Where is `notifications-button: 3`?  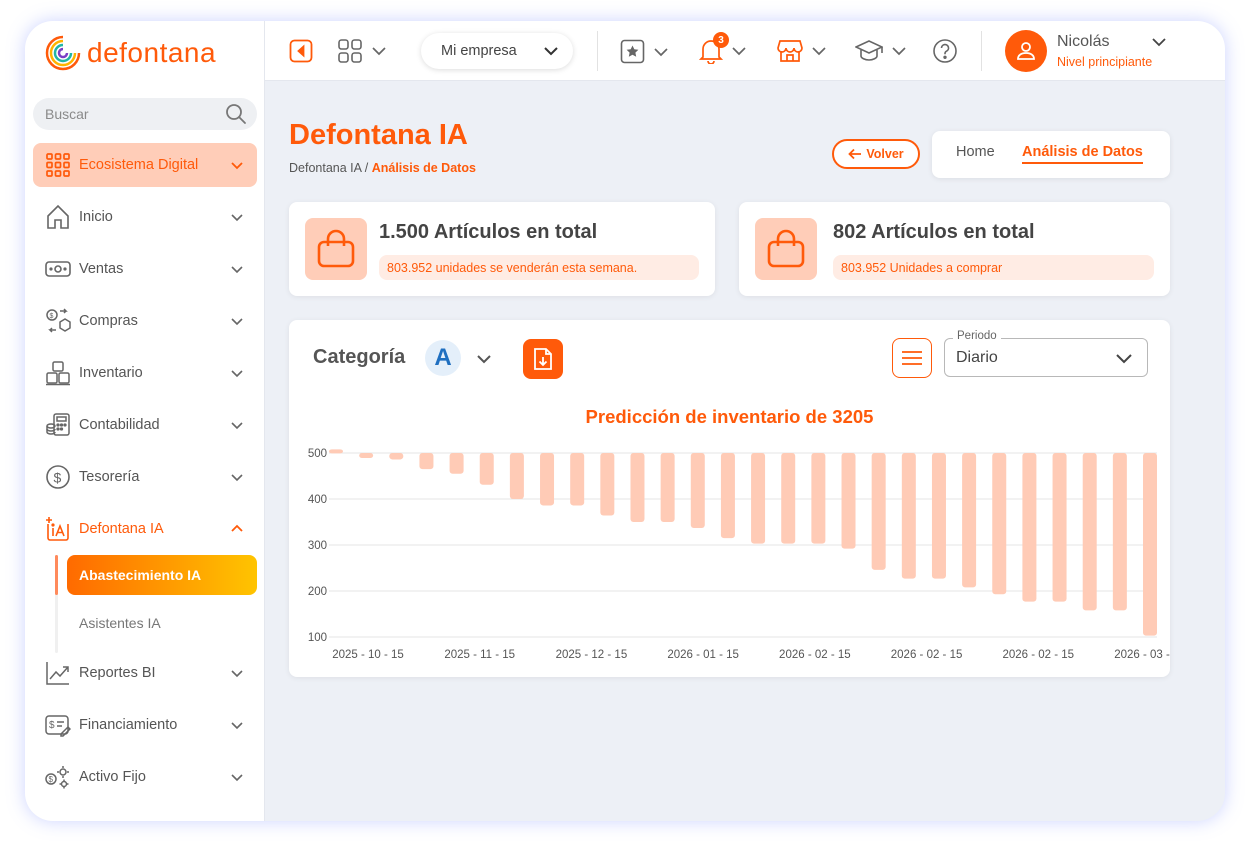 notifications-button: 3 is located at coordinates (722, 48).